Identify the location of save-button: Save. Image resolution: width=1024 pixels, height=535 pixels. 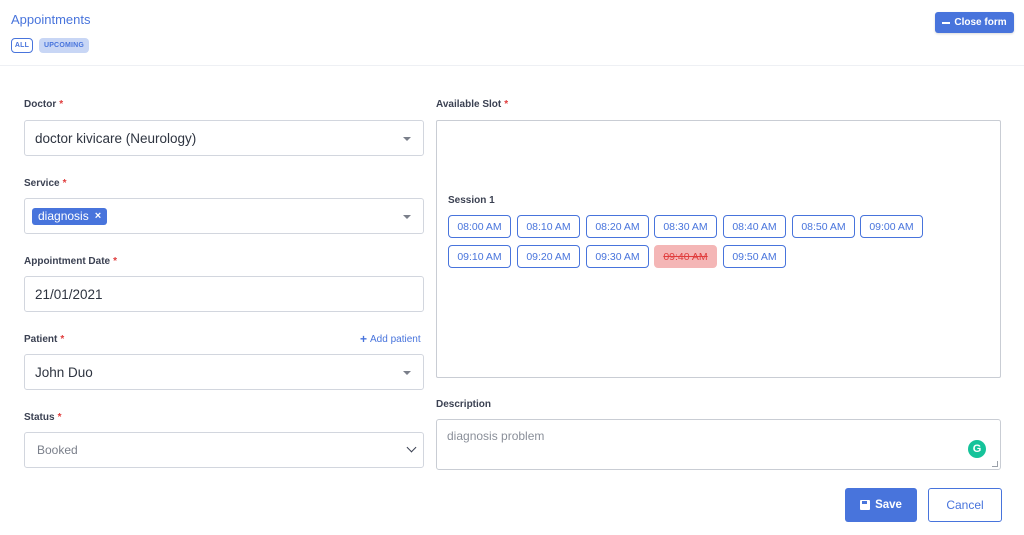
(881, 505).